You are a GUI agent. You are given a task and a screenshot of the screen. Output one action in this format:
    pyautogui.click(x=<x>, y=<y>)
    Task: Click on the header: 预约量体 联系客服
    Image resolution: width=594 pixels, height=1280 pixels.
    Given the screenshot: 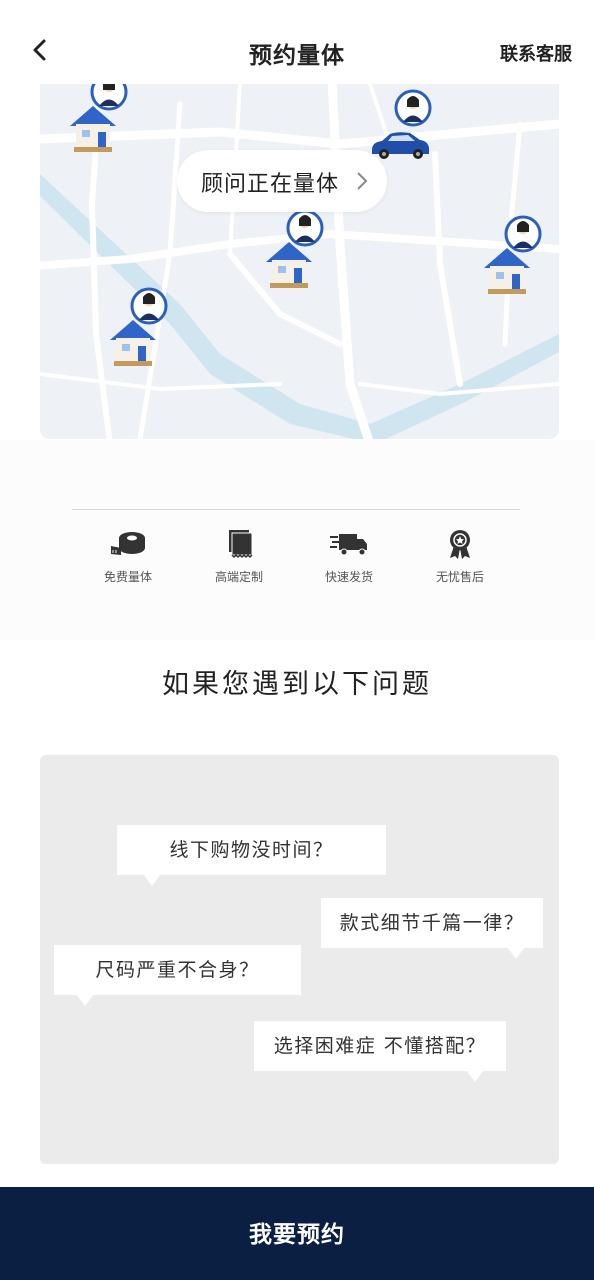 What is the action you would take?
    pyautogui.click(x=297, y=44)
    